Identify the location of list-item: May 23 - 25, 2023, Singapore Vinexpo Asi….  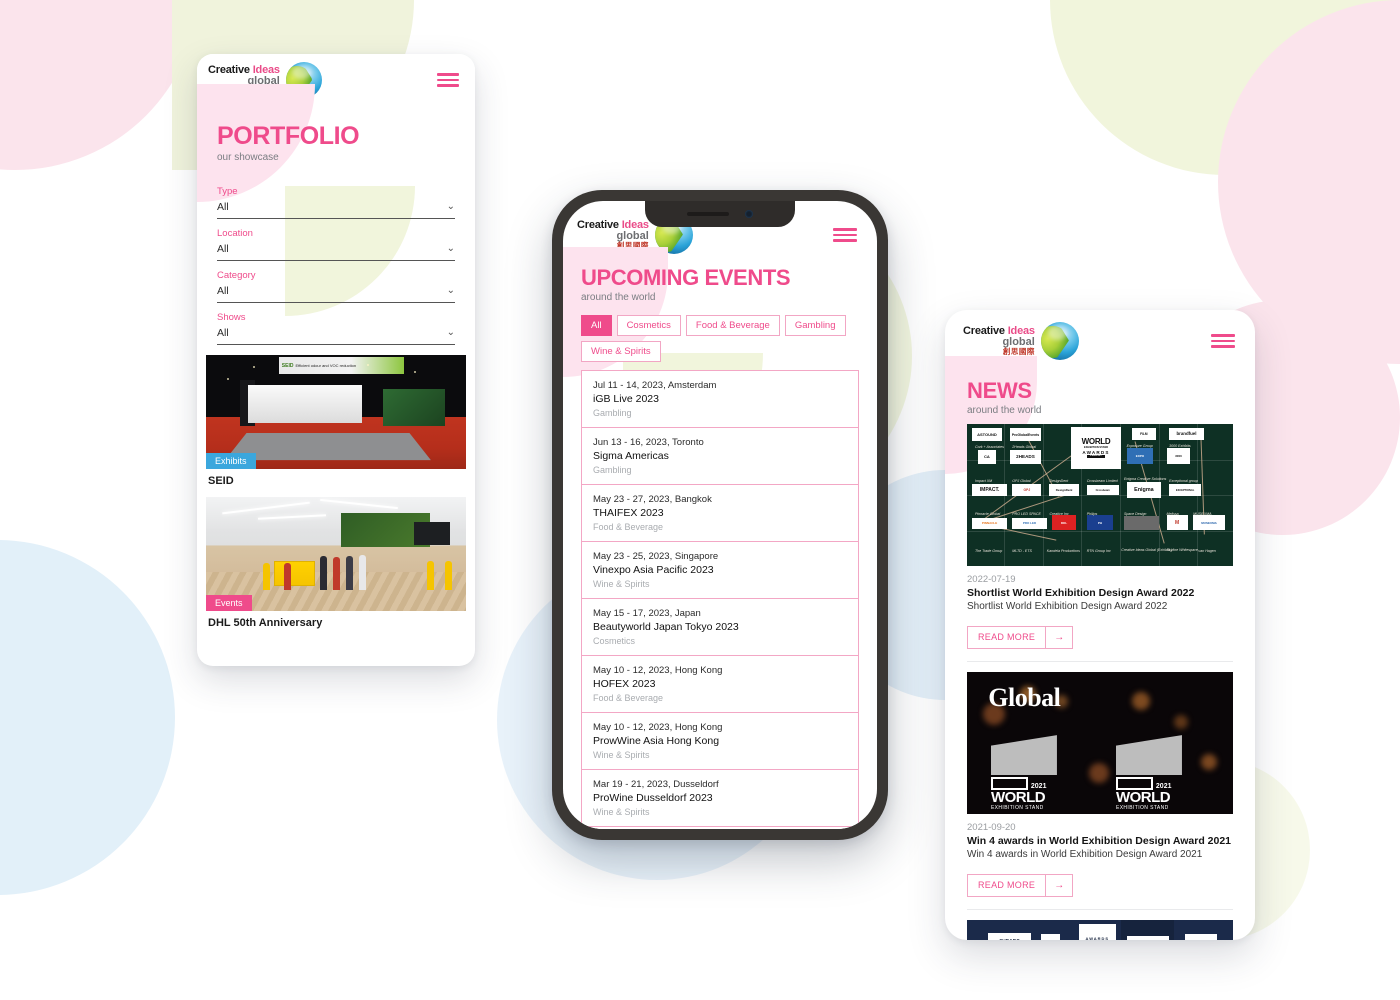
(720, 569).